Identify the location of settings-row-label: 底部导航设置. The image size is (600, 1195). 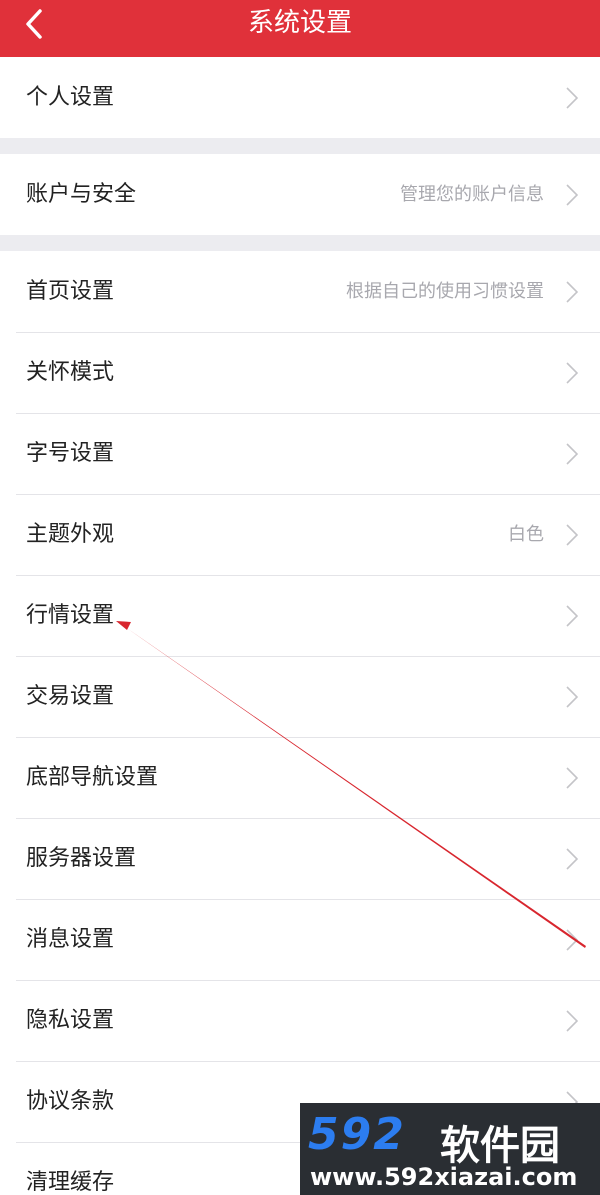
(92, 777).